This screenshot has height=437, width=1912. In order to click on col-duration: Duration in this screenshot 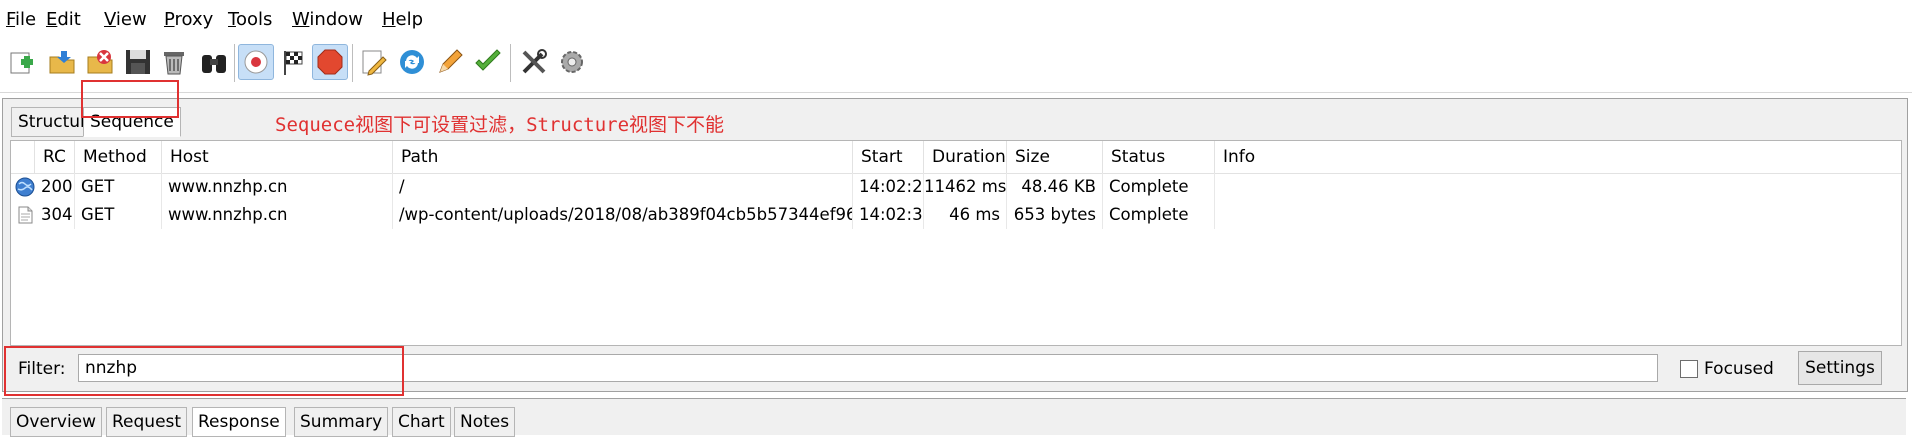, I will do `click(965, 157)`.